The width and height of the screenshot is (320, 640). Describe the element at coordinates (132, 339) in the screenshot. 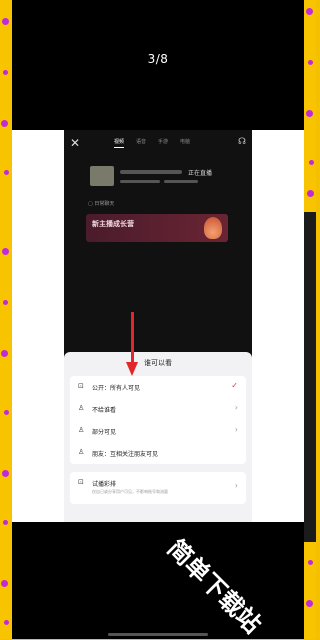

I see `annotation-arrow` at that location.